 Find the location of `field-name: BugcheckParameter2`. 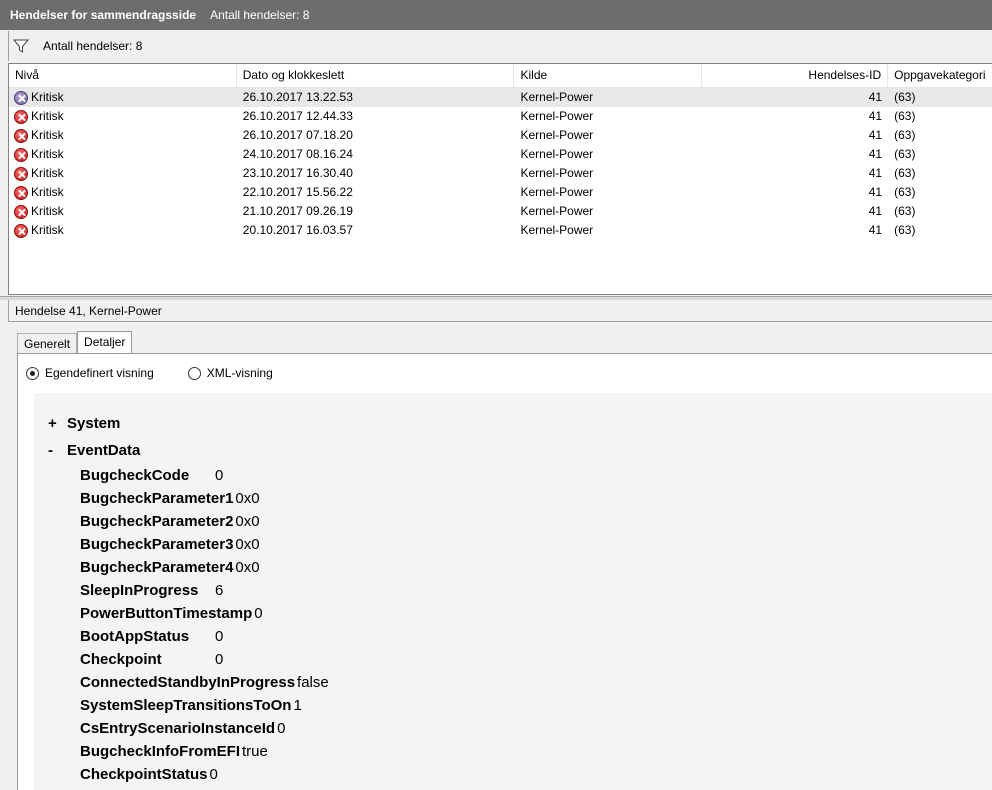

field-name: BugcheckParameter2 is located at coordinates (157, 521).